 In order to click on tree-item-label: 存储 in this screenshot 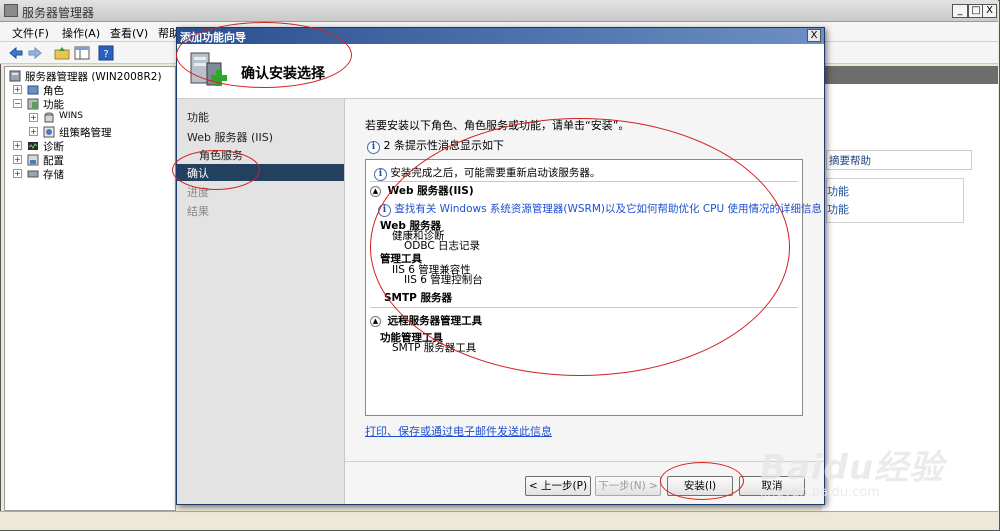, I will do `click(53, 175)`.